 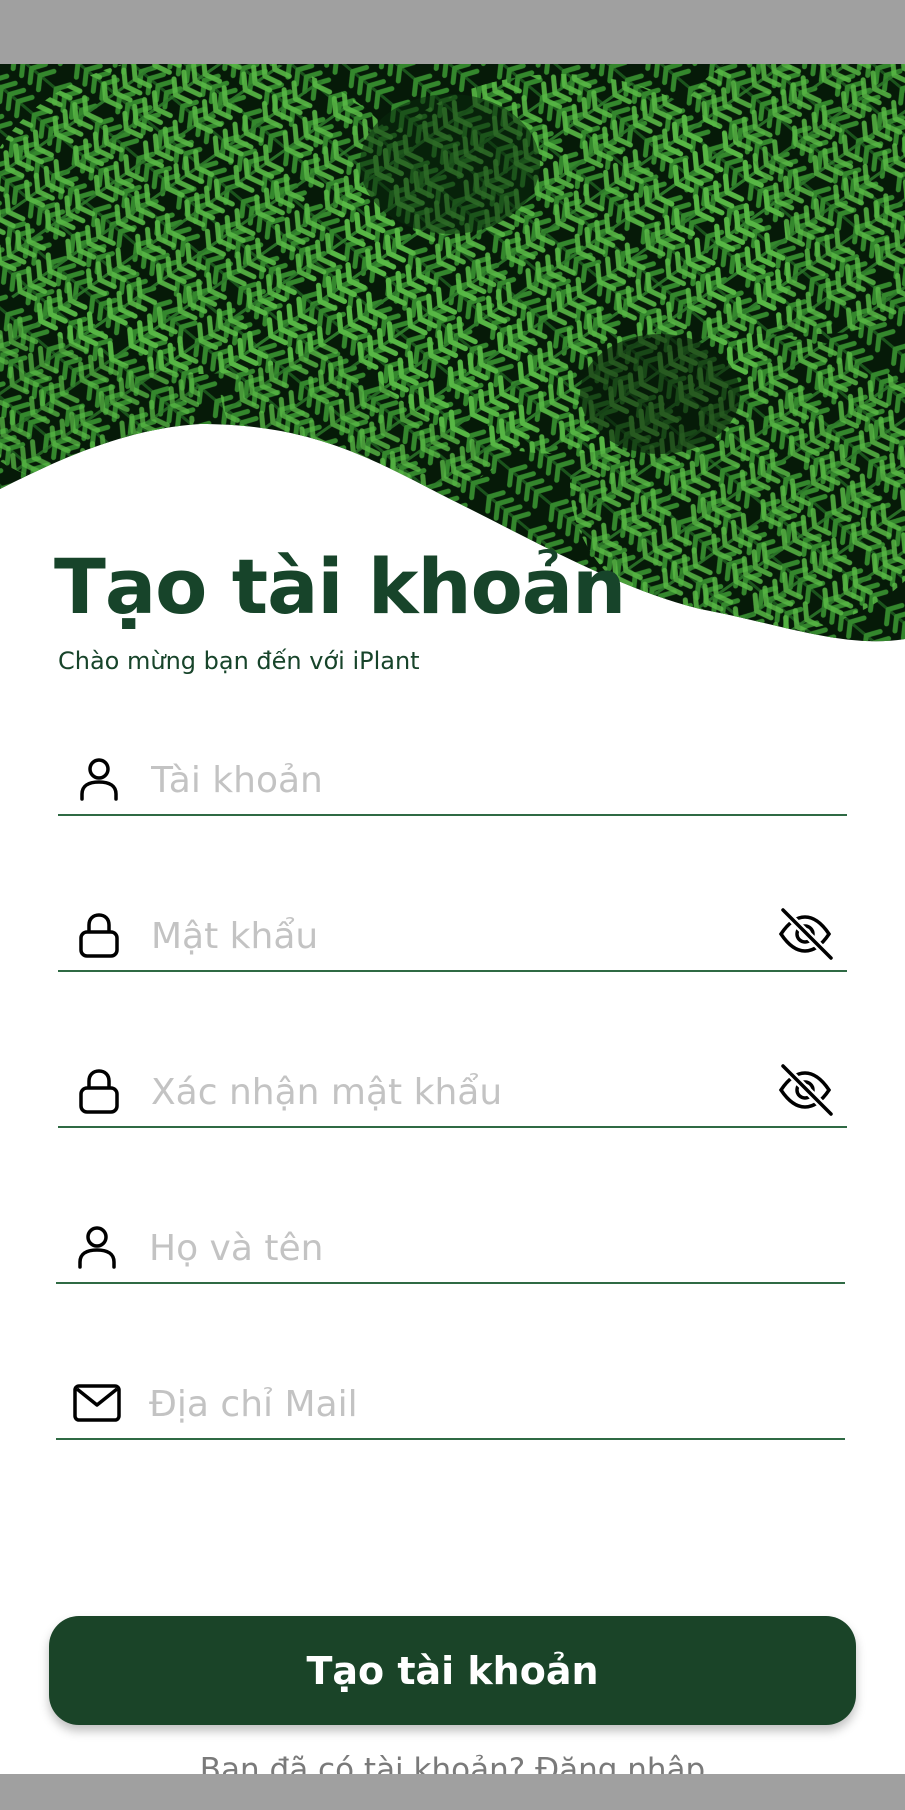 I want to click on page-title: Tạo tài khoản, so click(x=340, y=586).